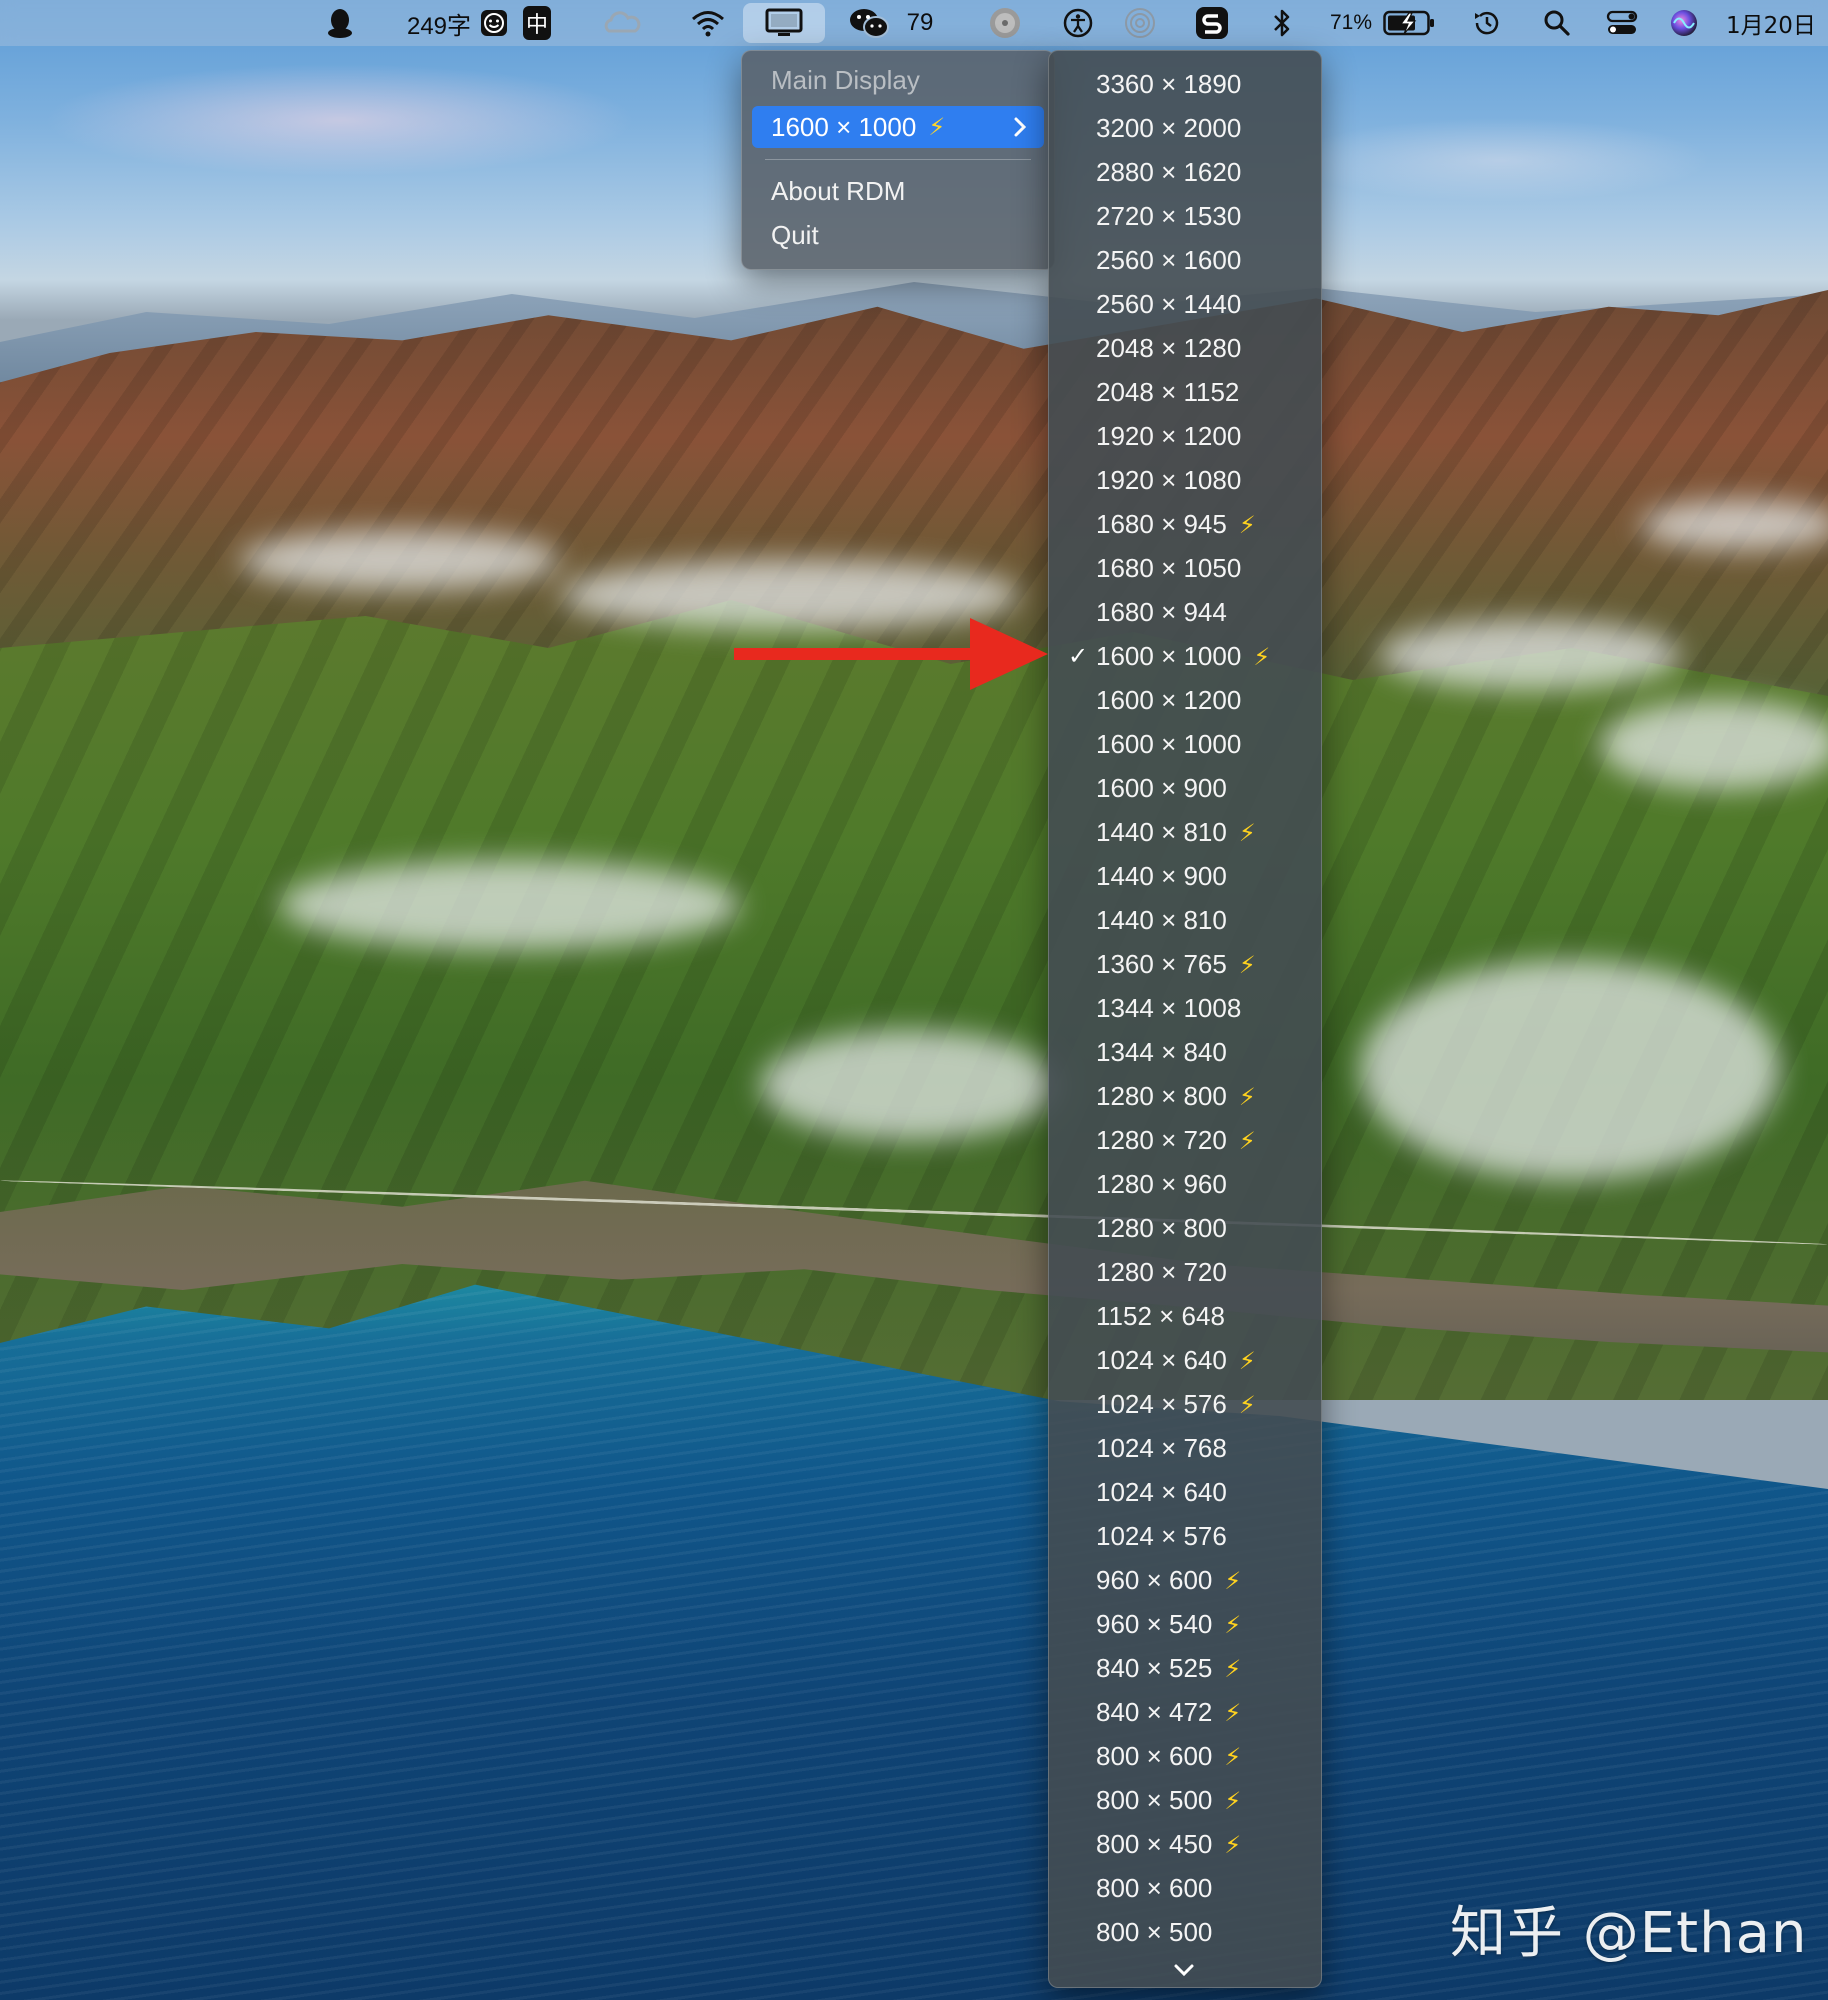 The width and height of the screenshot is (1828, 2000). I want to click on wechat-icon, so click(869, 23).